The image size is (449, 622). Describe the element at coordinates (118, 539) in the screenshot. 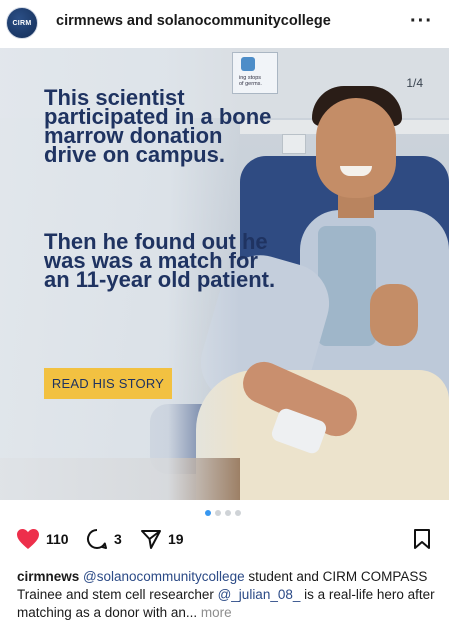

I see `comment-count: 3` at that location.